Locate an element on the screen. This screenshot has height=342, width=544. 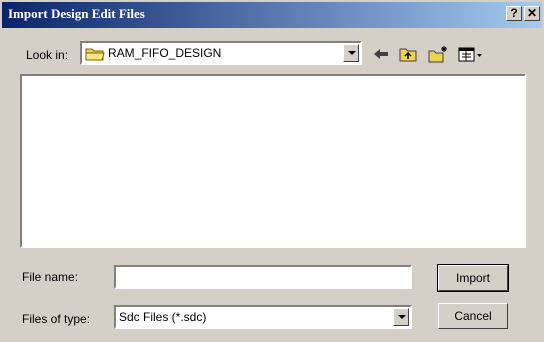
back-arrow-icon is located at coordinates (381, 54).